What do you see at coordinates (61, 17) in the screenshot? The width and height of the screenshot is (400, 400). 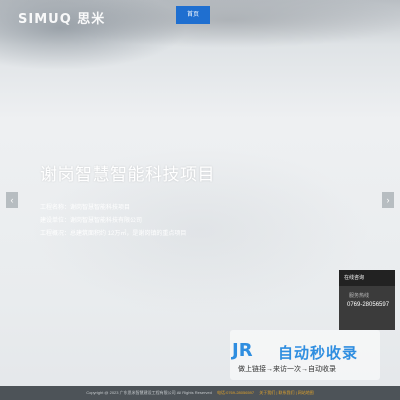 I see `site-logo: SIMUQ 思米` at bounding box center [61, 17].